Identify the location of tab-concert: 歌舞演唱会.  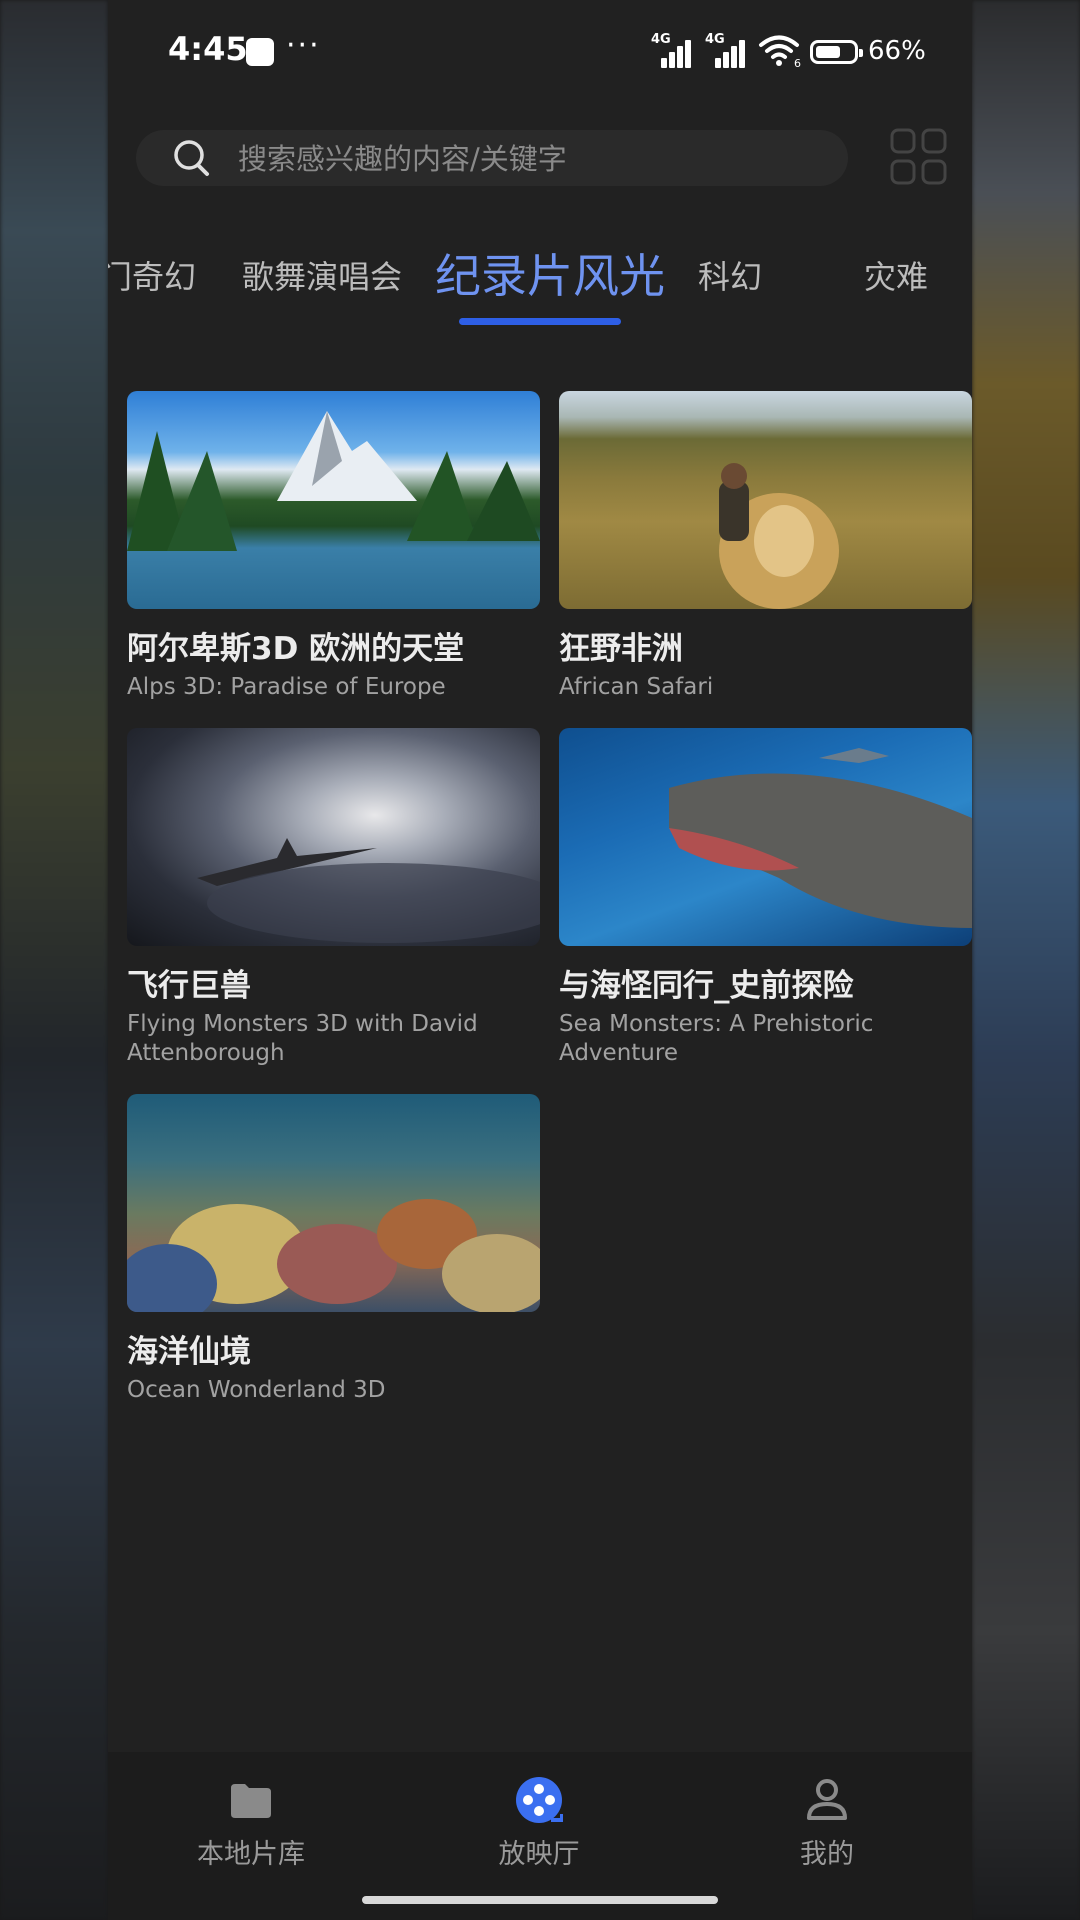
(322, 275).